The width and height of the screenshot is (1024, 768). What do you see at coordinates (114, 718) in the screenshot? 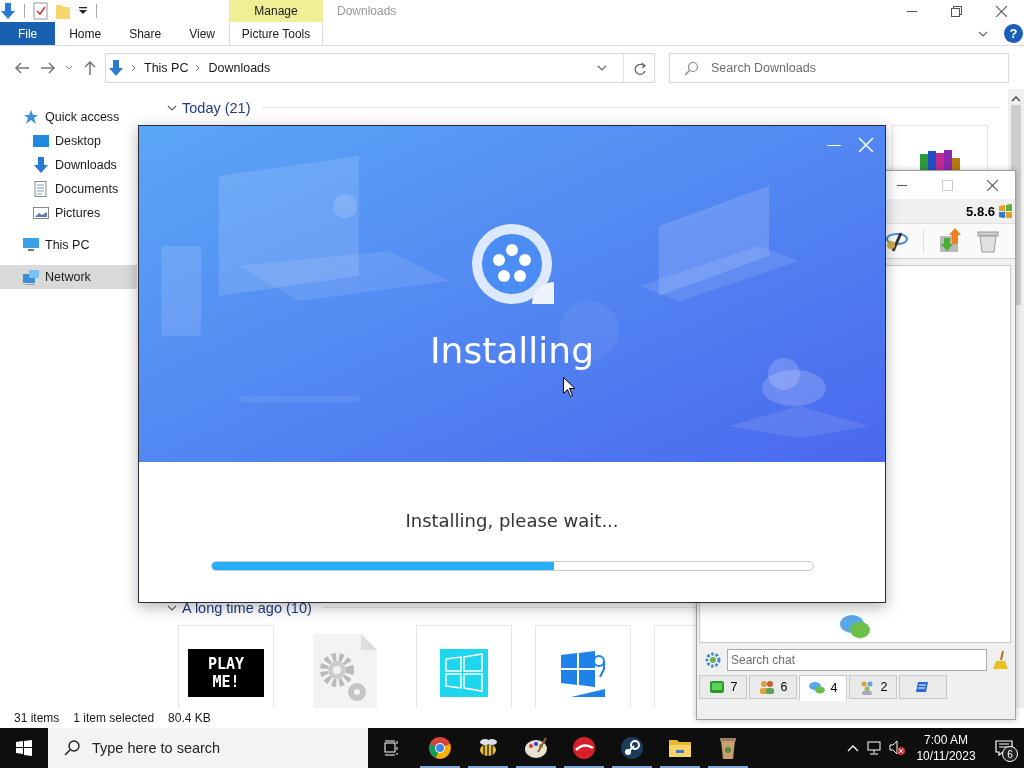
I see `selection-info: 1 item selected` at bounding box center [114, 718].